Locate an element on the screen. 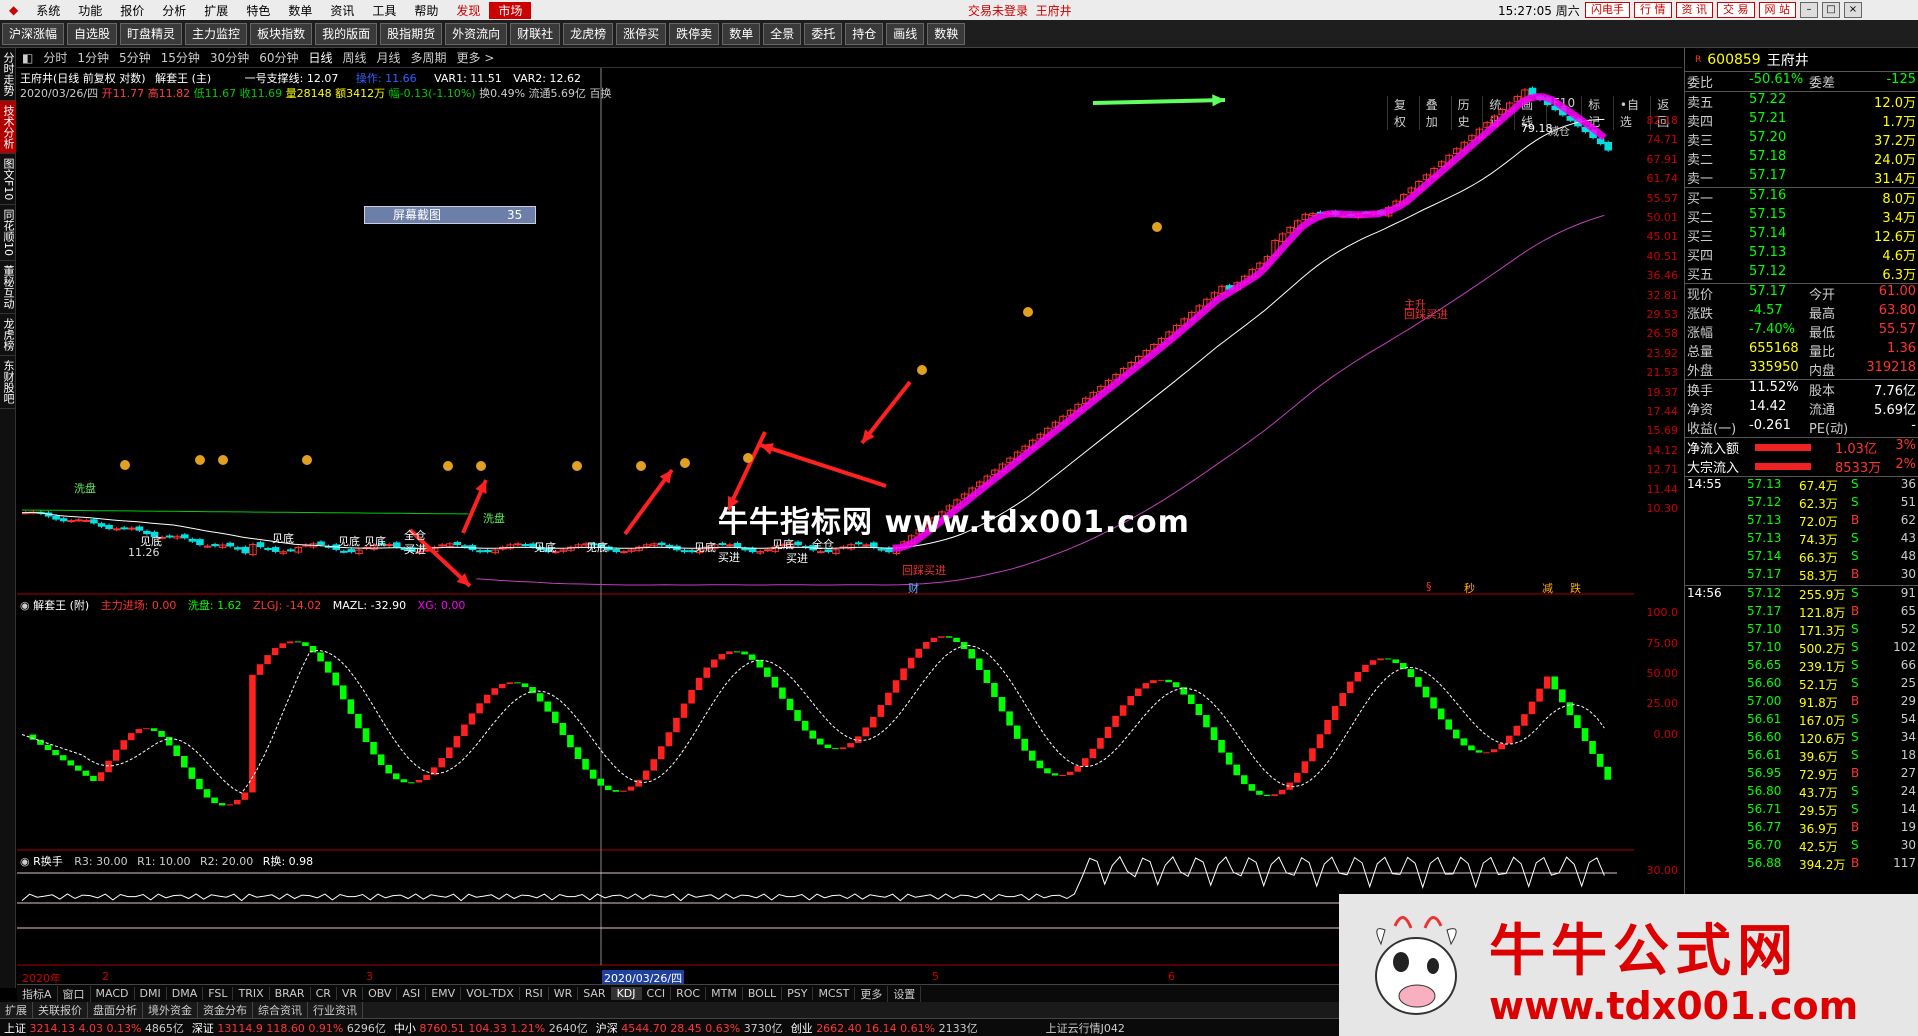 The width and height of the screenshot is (1918, 1036). sidebar-item-ths: 同花顺10 is located at coordinates (8, 233).